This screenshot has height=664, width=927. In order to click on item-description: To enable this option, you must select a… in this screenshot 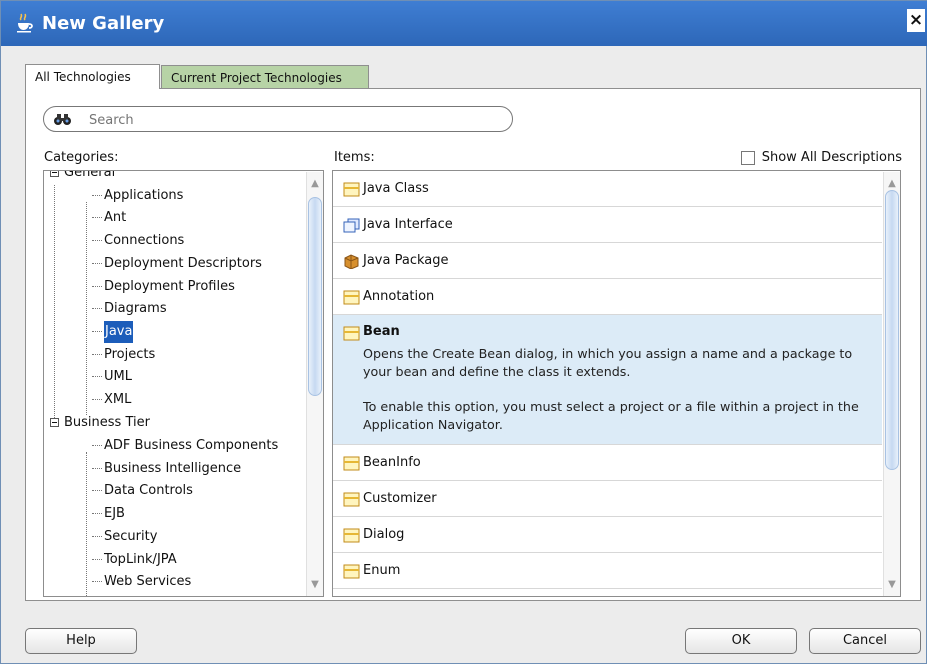, I will do `click(611, 415)`.